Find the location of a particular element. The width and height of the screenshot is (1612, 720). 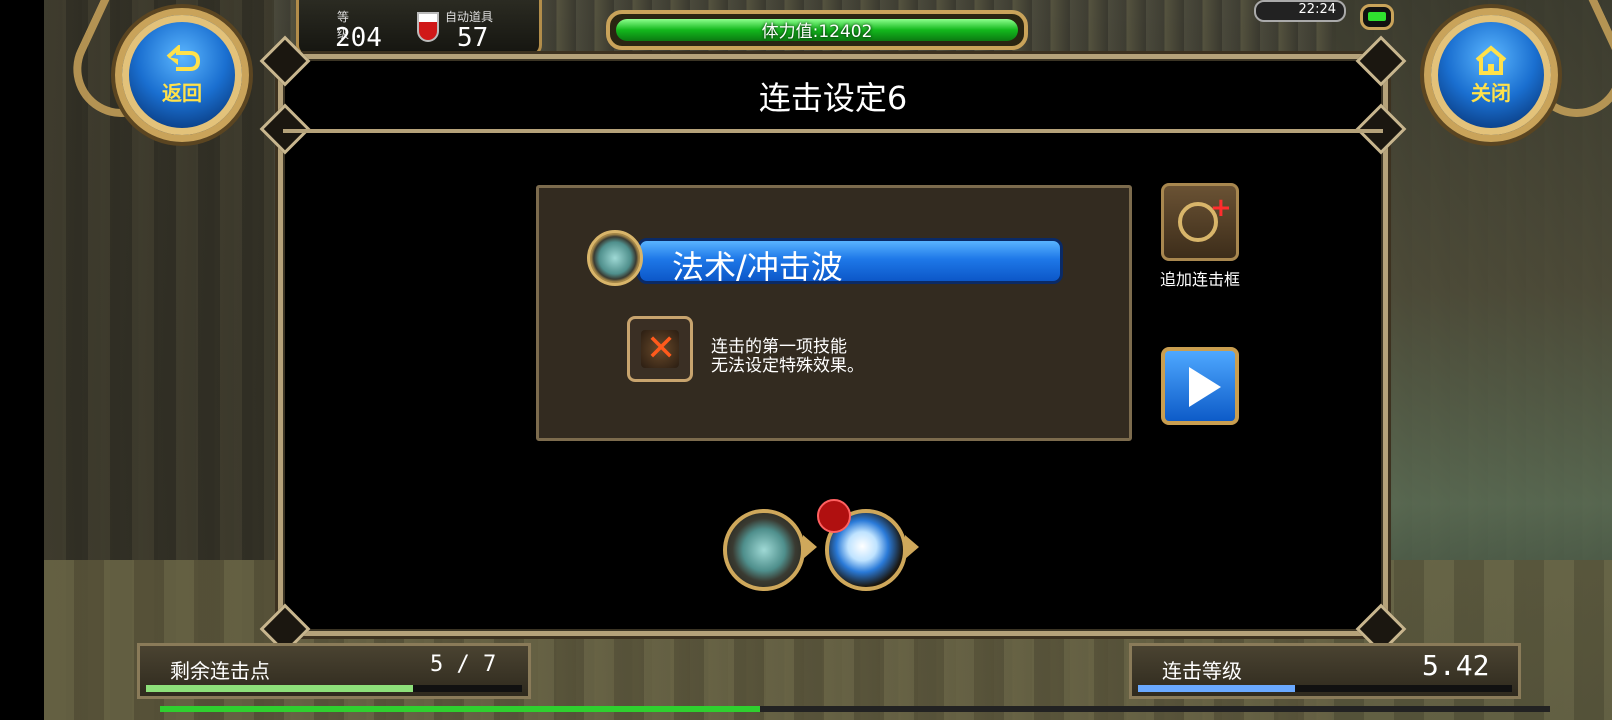

back-button: 返回 is located at coordinates (182, 75).